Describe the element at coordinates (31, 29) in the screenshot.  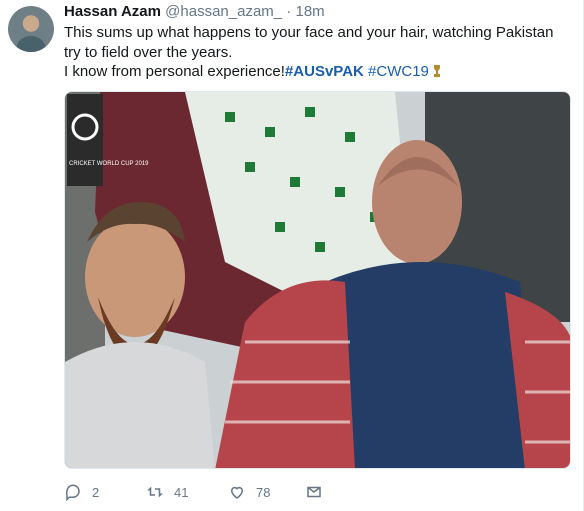
I see `avatar` at that location.